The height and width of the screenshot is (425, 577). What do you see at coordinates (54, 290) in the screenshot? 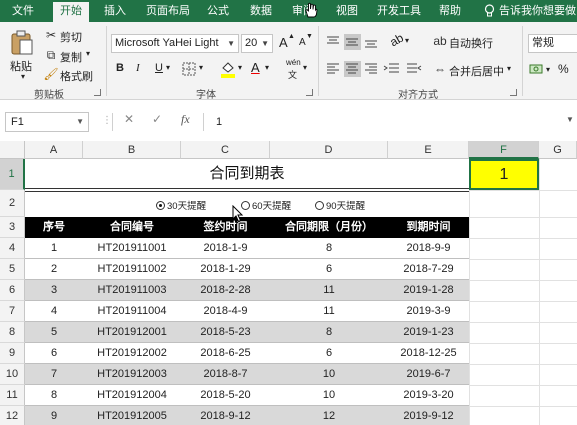
I see `cell-seq: 3` at bounding box center [54, 290].